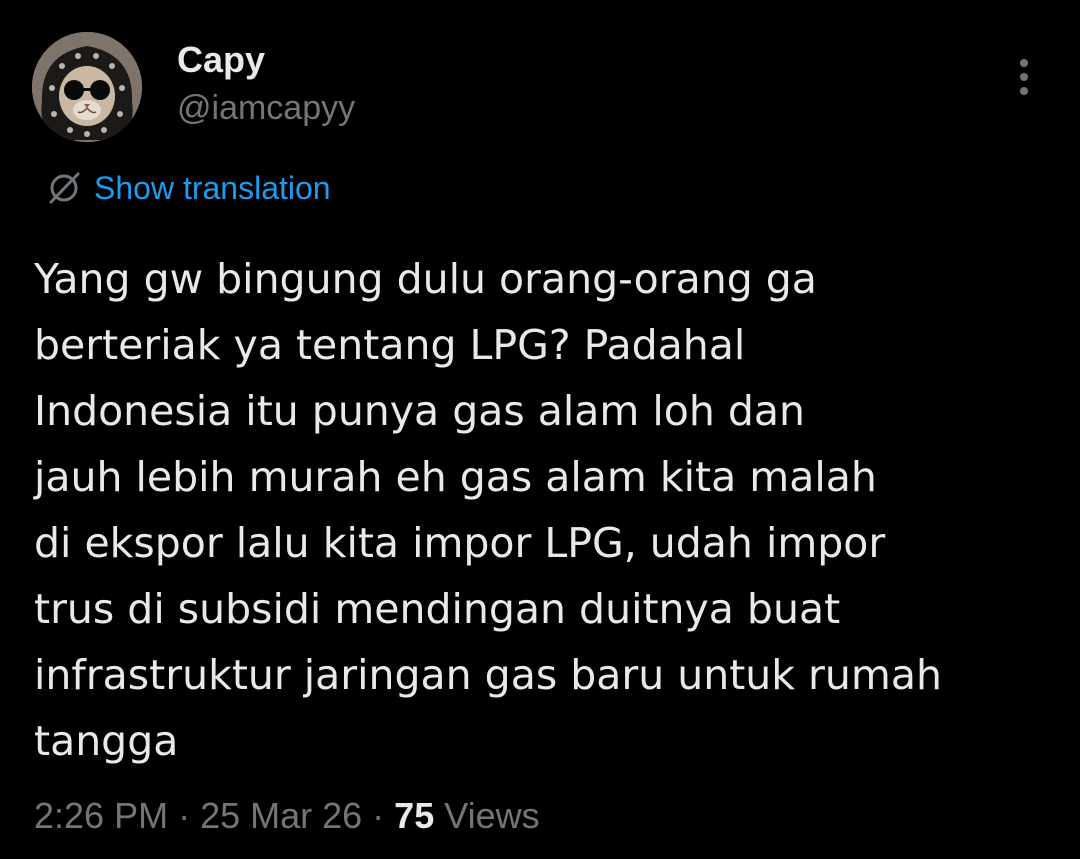 The width and height of the screenshot is (1080, 859). What do you see at coordinates (101, 816) in the screenshot?
I see `tweet-time: 2:26 PM` at bounding box center [101, 816].